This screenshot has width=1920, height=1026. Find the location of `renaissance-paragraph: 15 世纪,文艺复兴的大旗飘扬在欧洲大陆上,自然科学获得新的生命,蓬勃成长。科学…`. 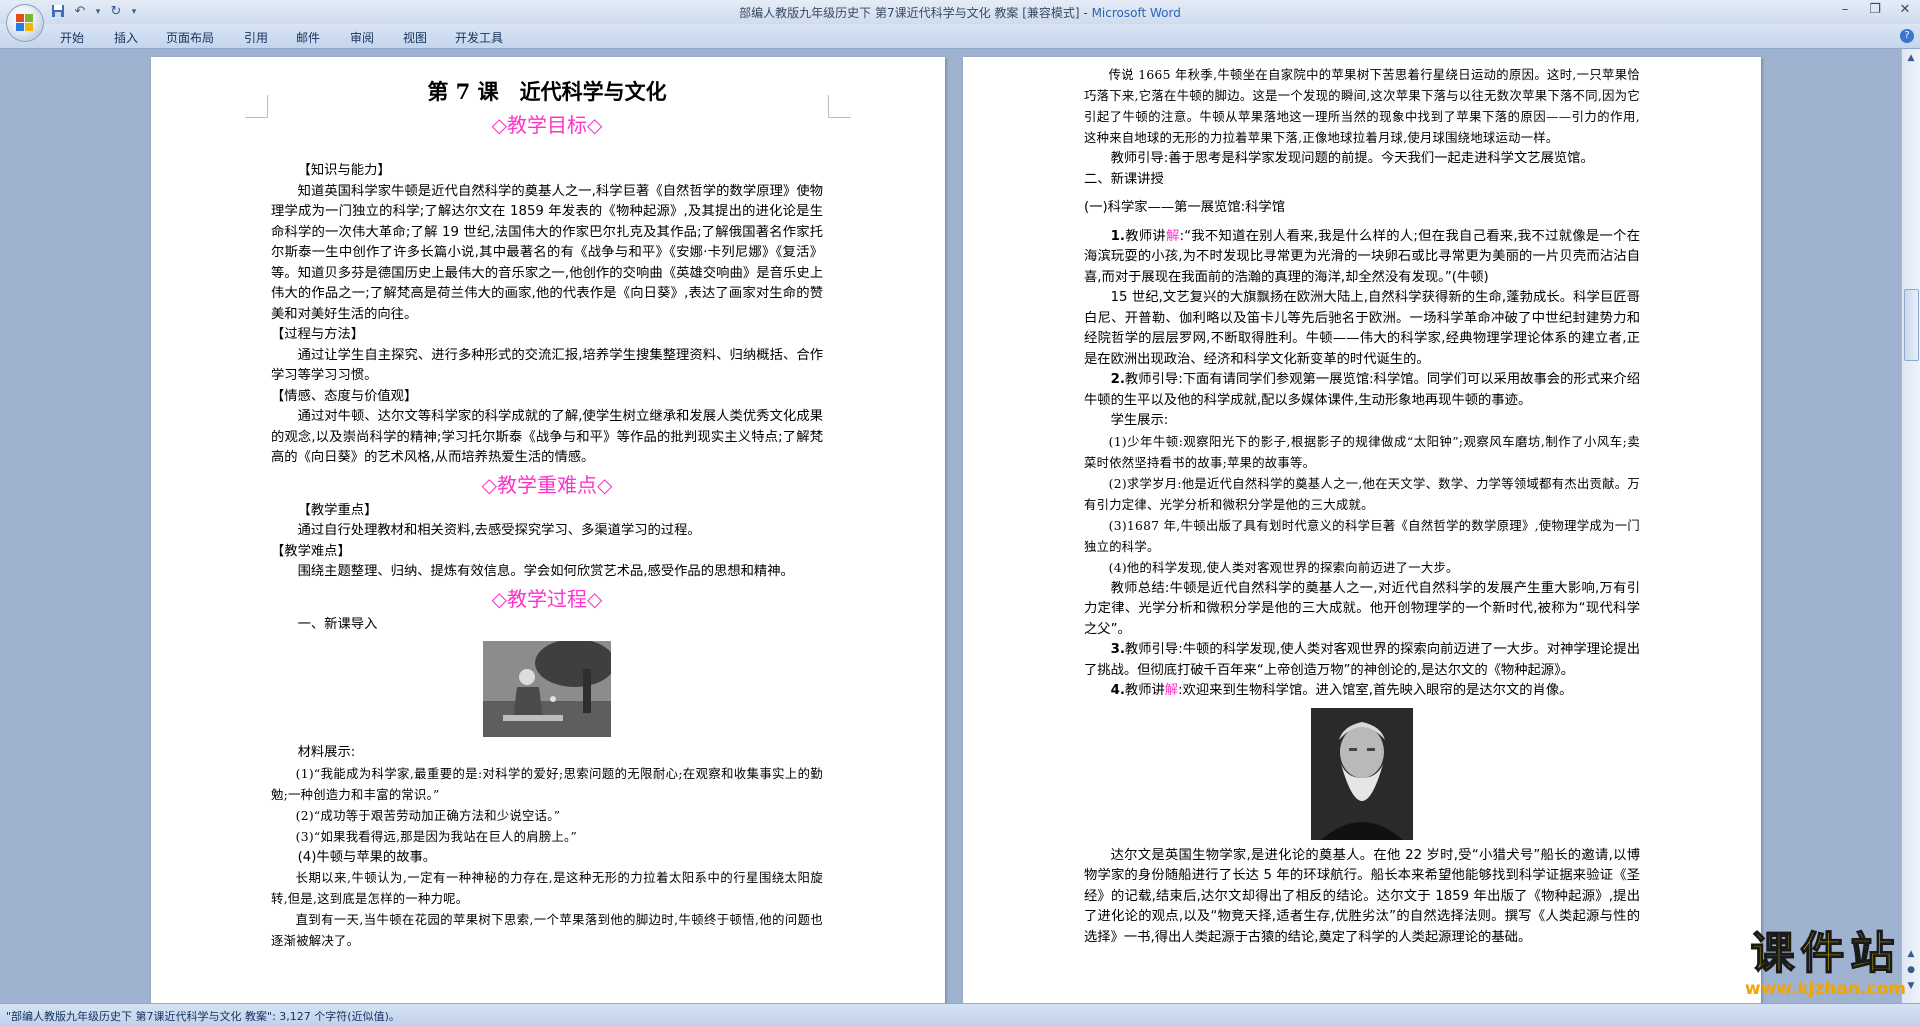

renaissance-paragraph: 15 世纪,文艺复兴的大旗飘扬在欧洲大陆上,自然科学获得新的生命,蓬勃成长。科学… is located at coordinates (1362, 328).